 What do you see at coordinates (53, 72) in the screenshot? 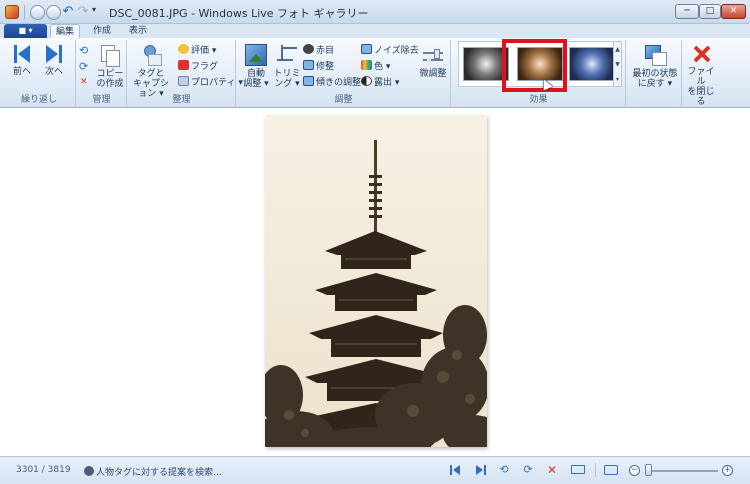
I see `next-label: 次へ` at bounding box center [53, 72].